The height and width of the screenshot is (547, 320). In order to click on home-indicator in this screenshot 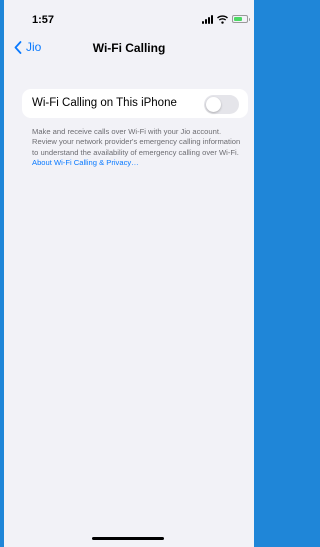, I will do `click(128, 538)`.